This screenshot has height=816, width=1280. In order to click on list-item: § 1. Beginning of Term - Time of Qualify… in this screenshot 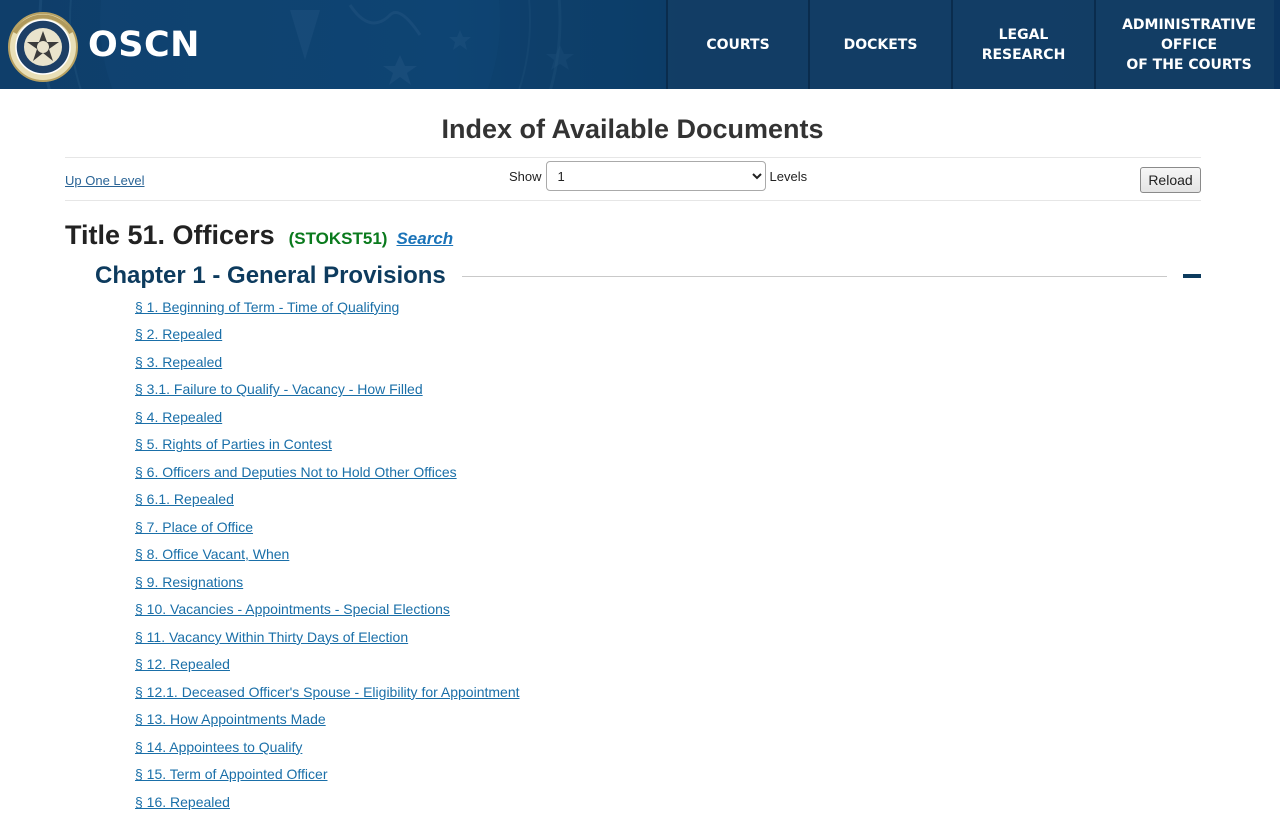, I will do `click(327, 307)`.